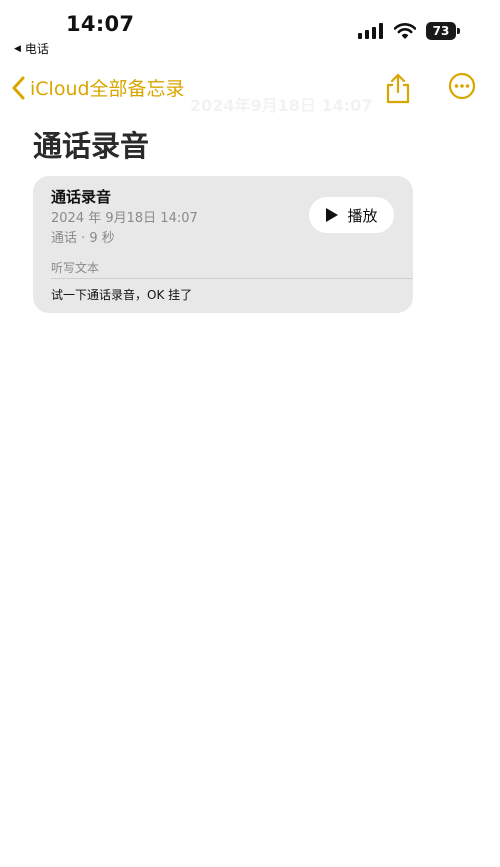 This screenshot has width=500, height=867. I want to click on more-options-button, so click(462, 88).